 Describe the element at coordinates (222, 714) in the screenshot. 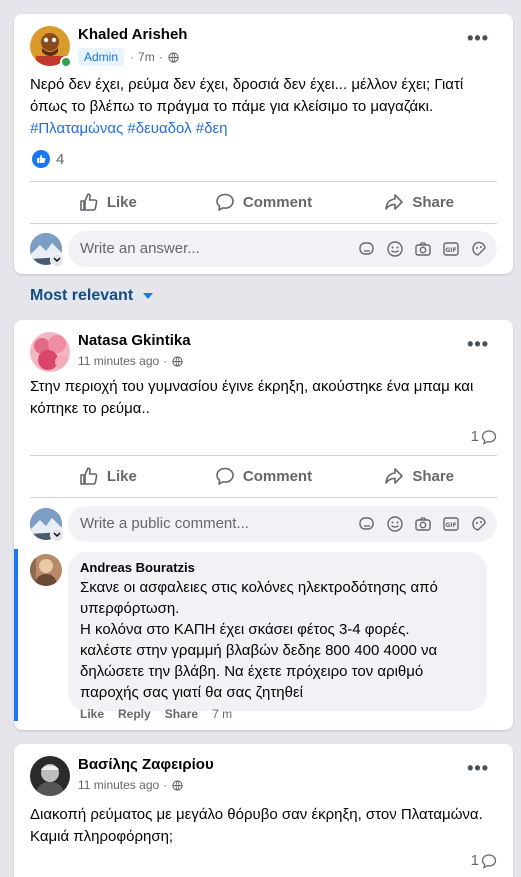

I see `reply-time: 7 m` at that location.